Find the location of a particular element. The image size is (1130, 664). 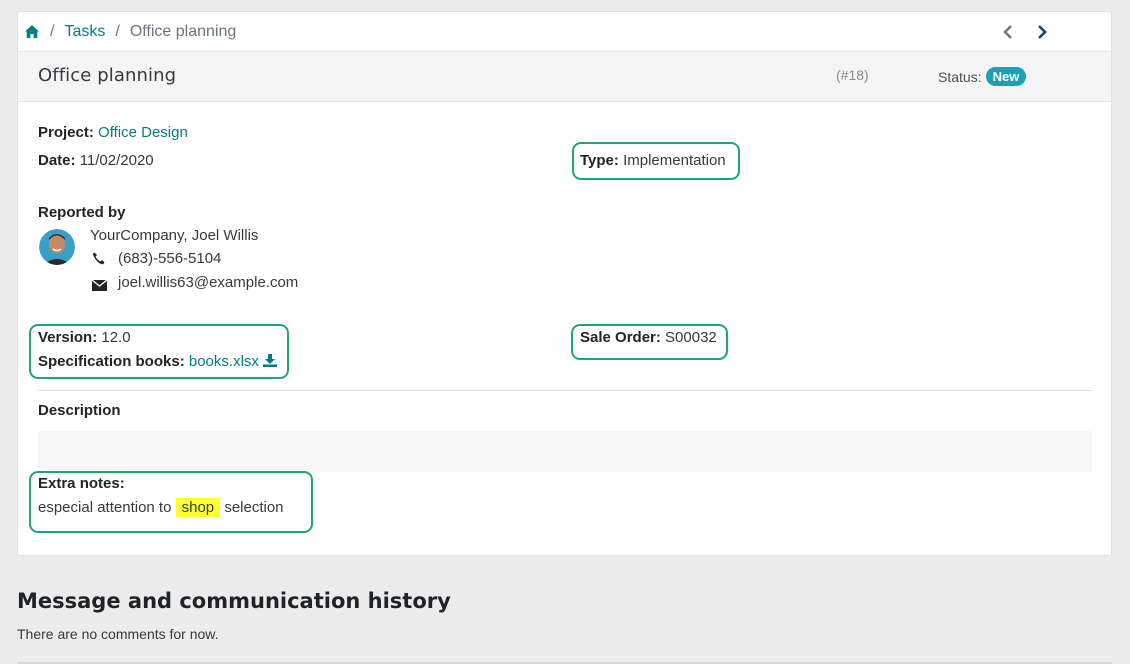

date-label: Date: is located at coordinates (57, 160).